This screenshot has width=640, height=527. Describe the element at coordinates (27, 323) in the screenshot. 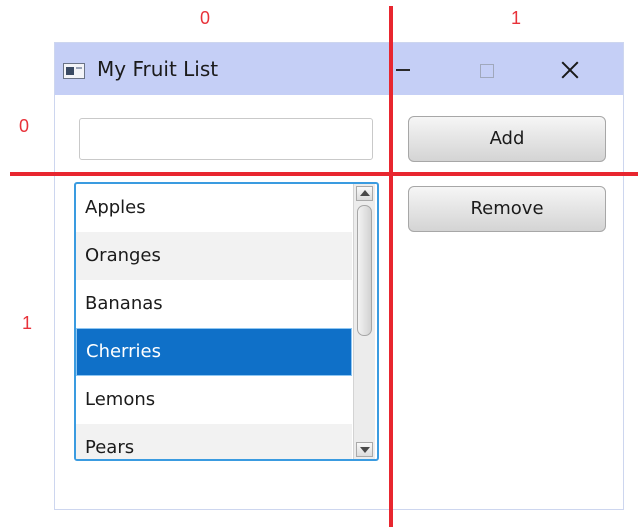

I see `grid-row-1-label: 1` at that location.